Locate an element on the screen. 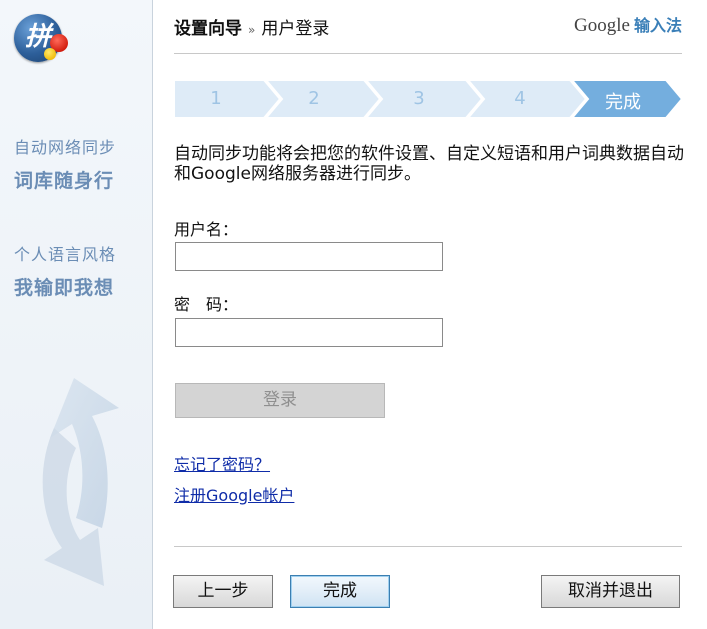 The height and width of the screenshot is (629, 707). sidebar-feature-sync: 自动网络同步 词库随身行 is located at coordinates (65, 163).